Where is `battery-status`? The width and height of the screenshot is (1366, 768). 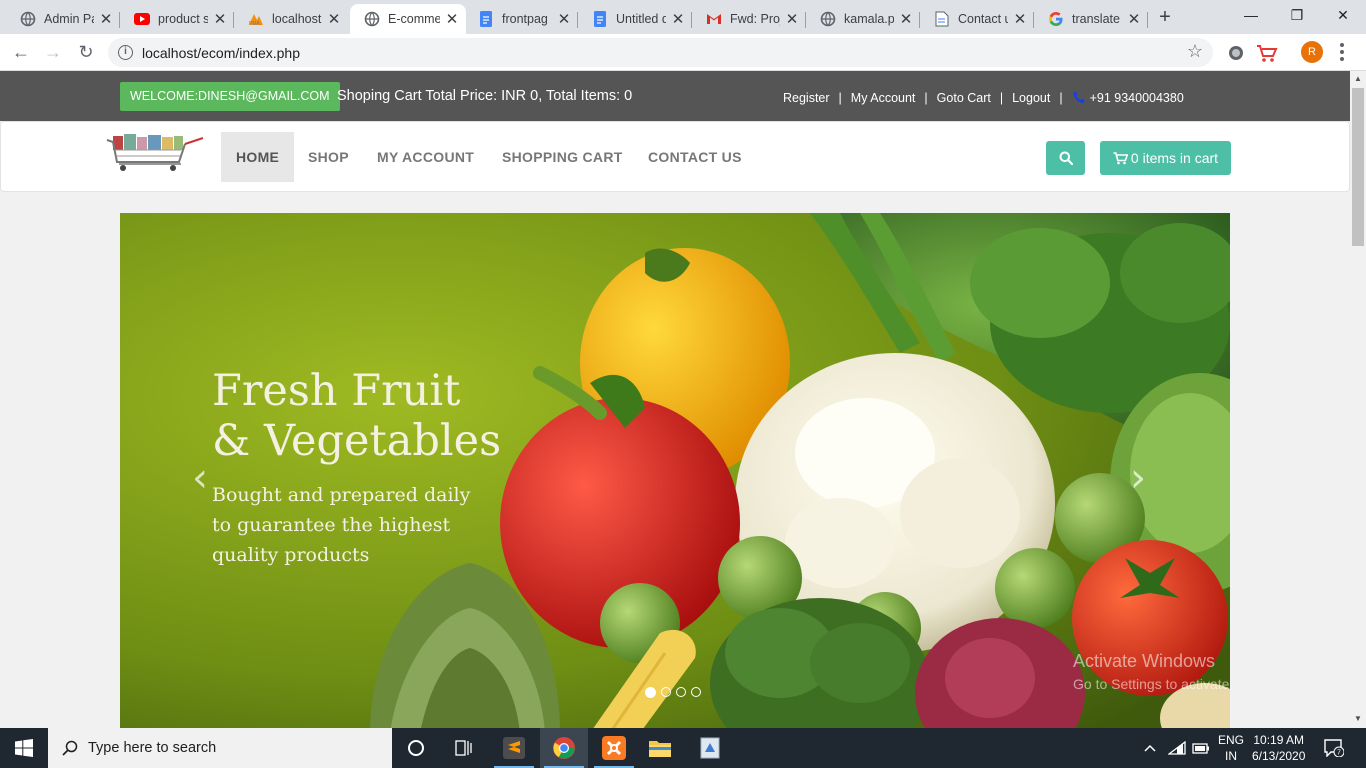 battery-status is located at coordinates (1201, 748).